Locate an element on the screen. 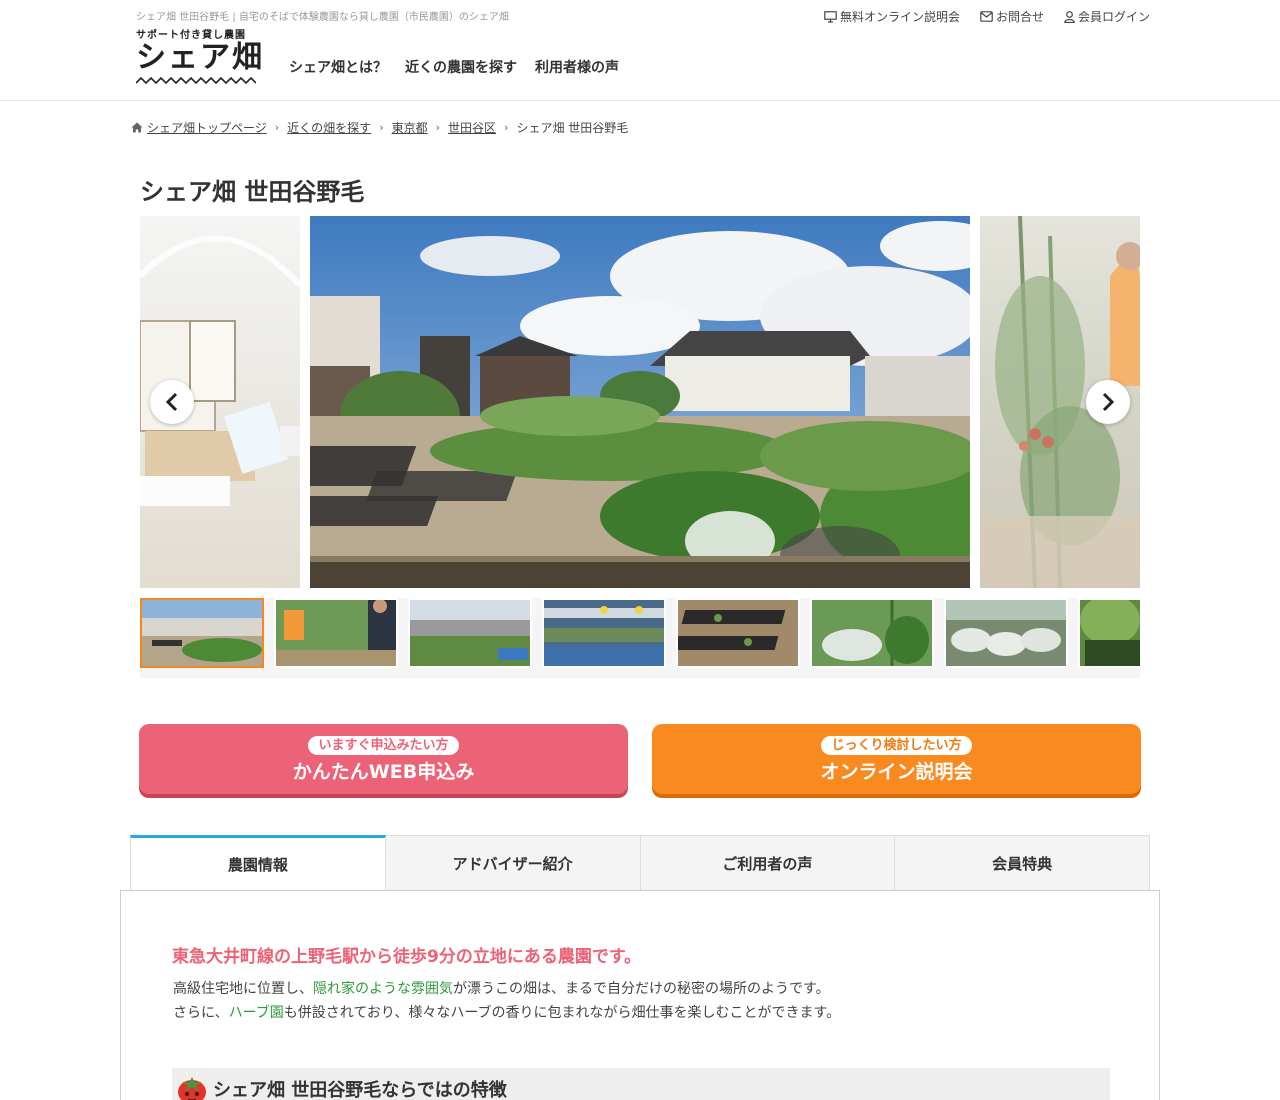 Image resolution: width=1280 pixels, height=1100 pixels. monitor-icon is located at coordinates (830, 16).